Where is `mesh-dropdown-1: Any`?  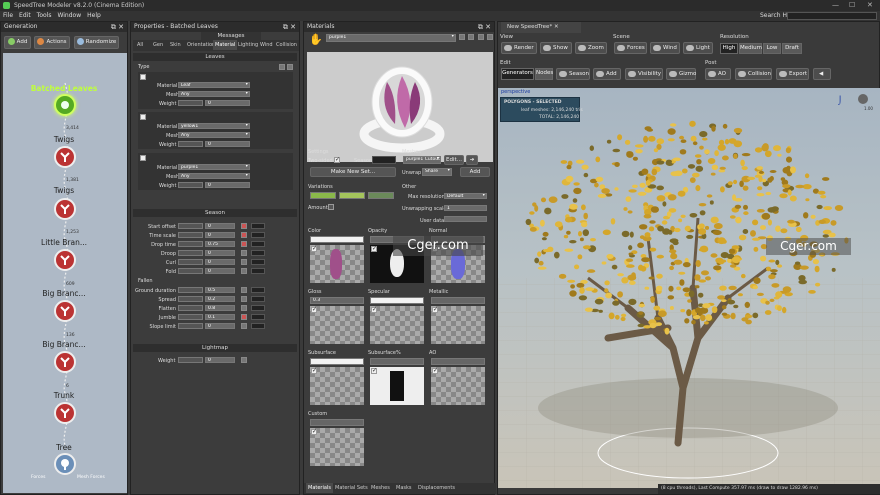
mesh-dropdown-1: Any is located at coordinates (214, 94).